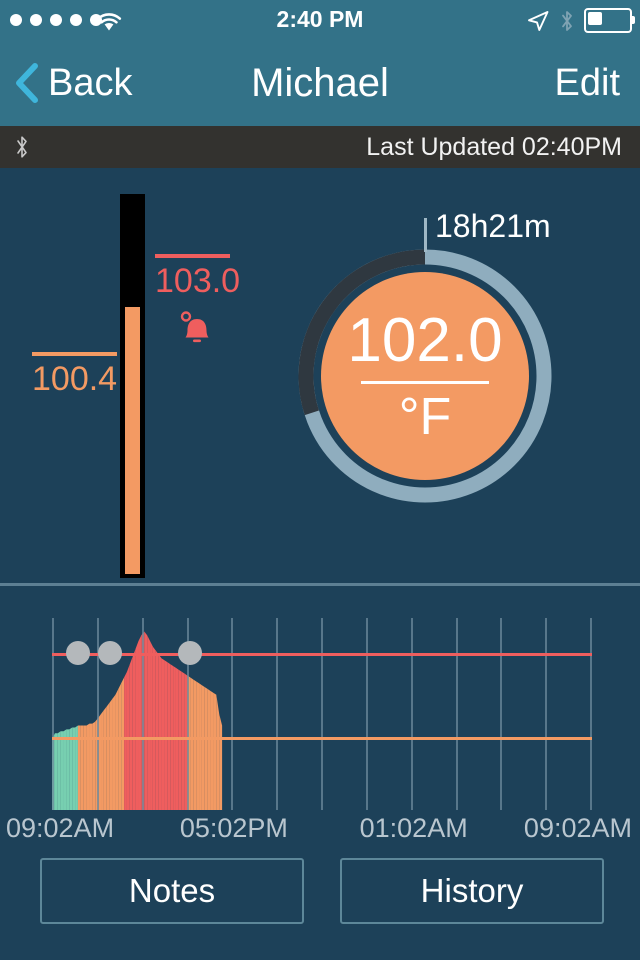 This screenshot has width=640, height=960. I want to click on thermometer-bar, so click(132, 386).